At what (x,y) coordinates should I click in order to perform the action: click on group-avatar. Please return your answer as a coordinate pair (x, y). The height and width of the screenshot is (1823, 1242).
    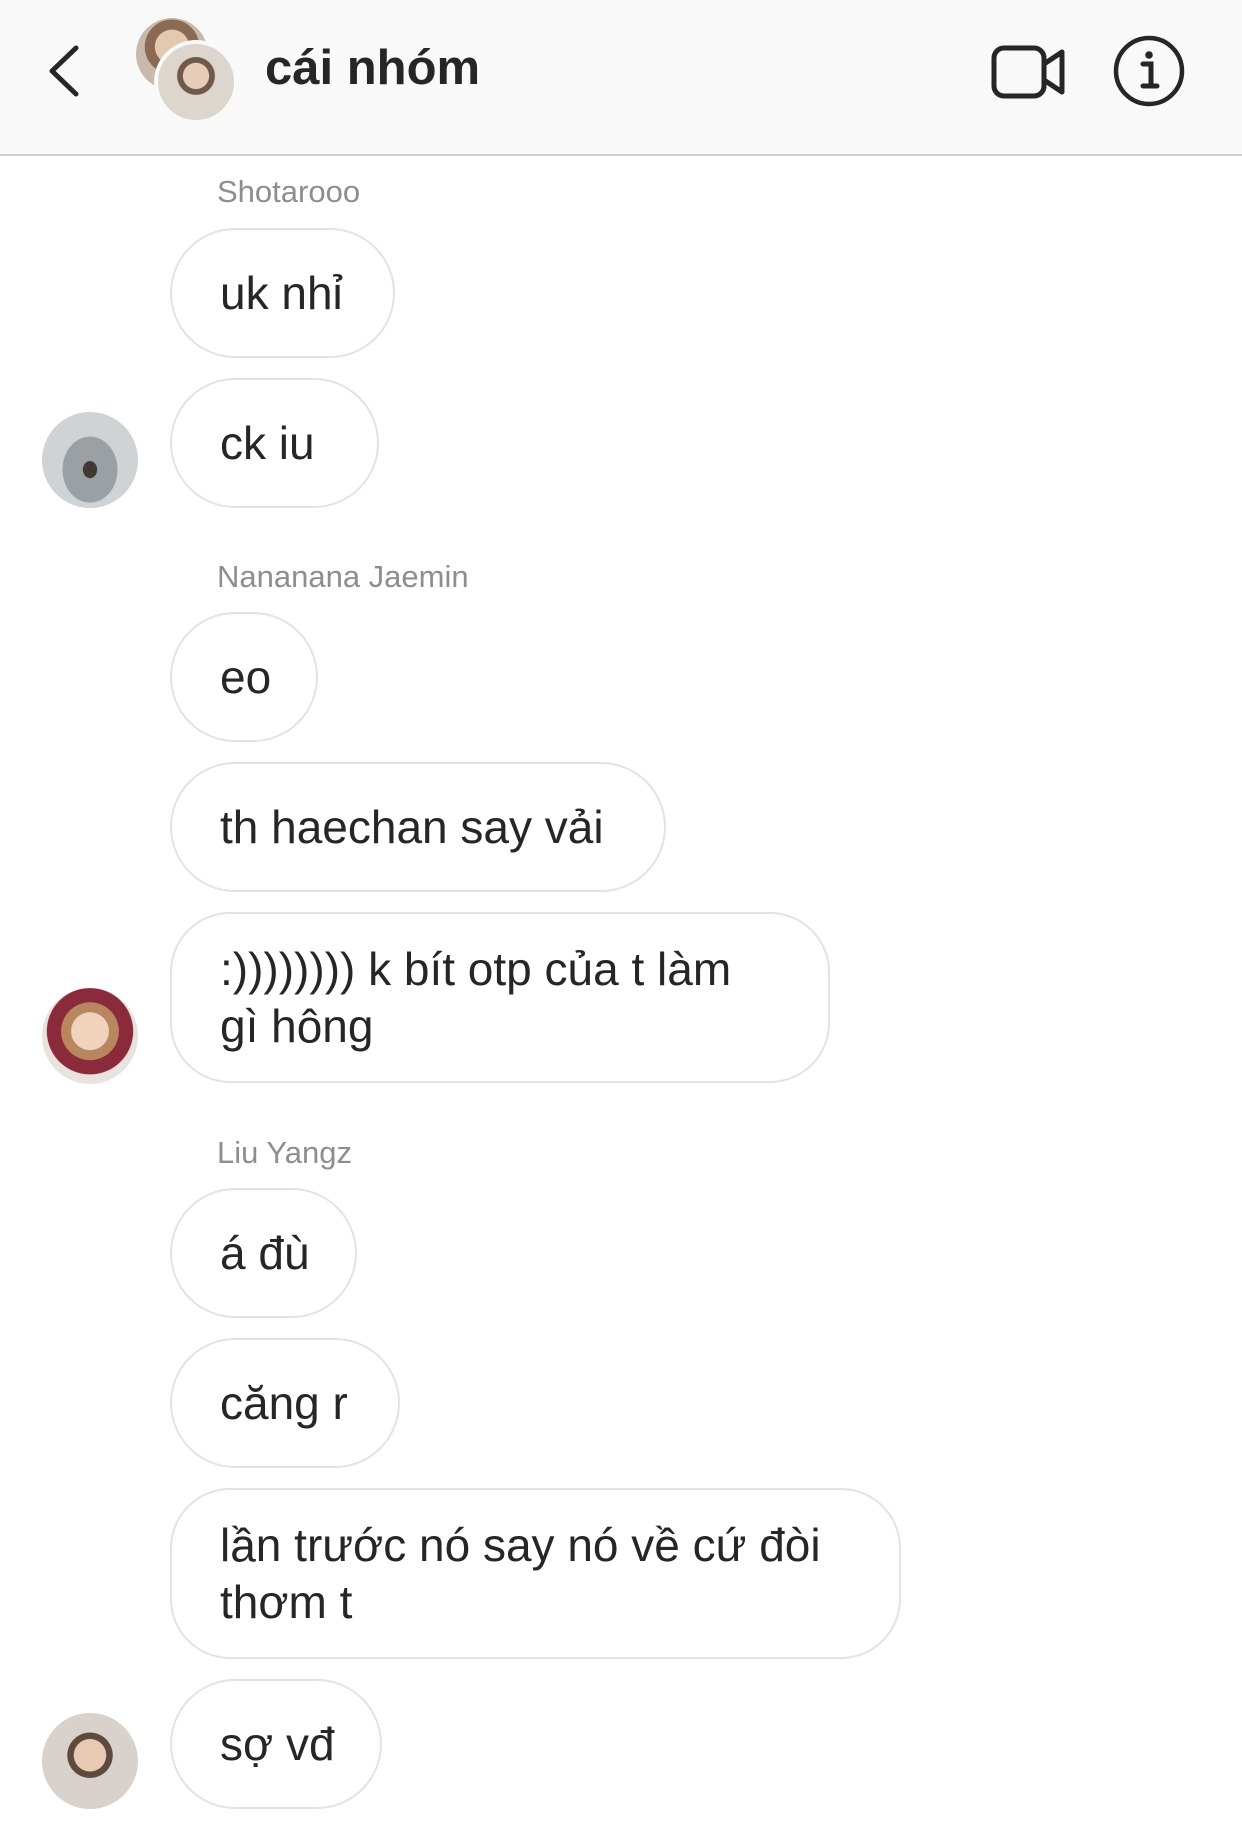
    Looking at the image, I should click on (188, 71).